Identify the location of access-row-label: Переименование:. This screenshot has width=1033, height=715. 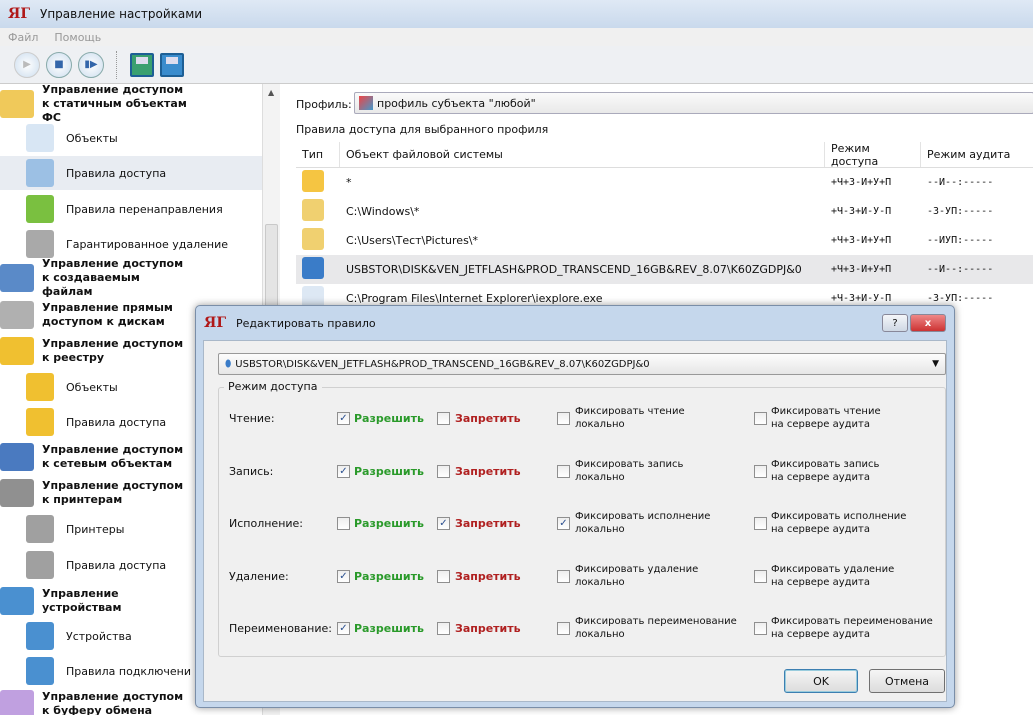
(280, 628).